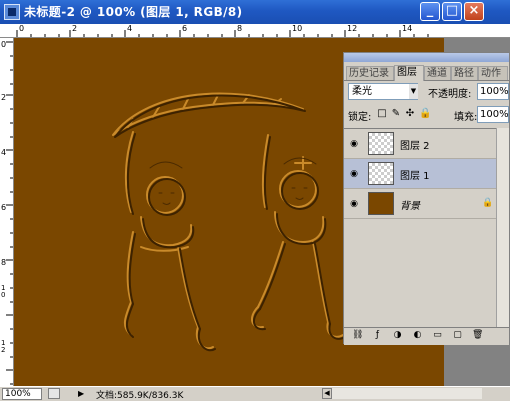  What do you see at coordinates (457, 335) in the screenshot?
I see `new-layer-icon: ▢` at bounding box center [457, 335].